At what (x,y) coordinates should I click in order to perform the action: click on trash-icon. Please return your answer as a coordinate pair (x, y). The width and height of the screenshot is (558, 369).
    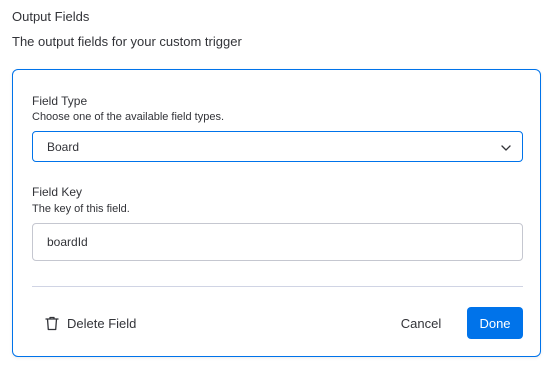
    Looking at the image, I should click on (52, 323).